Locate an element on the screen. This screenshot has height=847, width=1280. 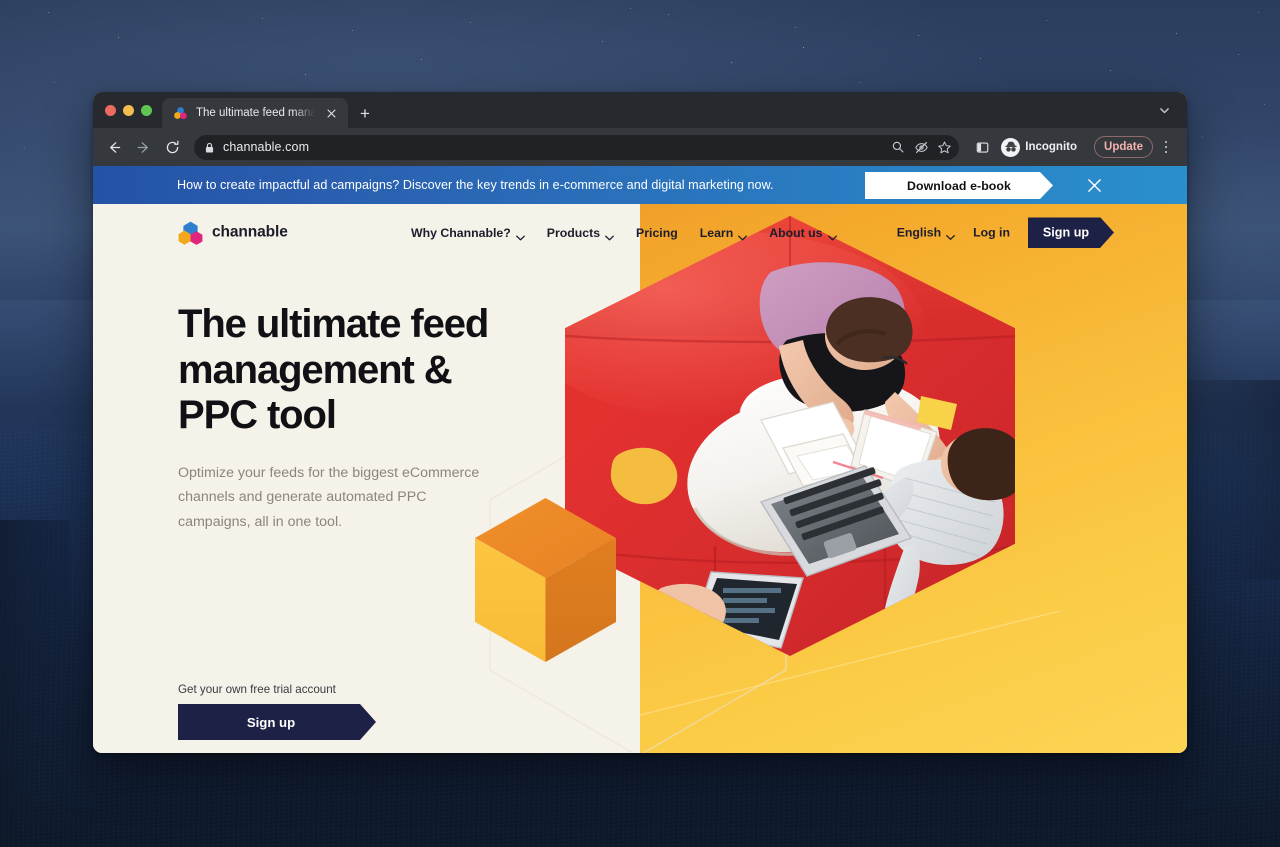
signup-button-nav: Sign up is located at coordinates (1071, 232).